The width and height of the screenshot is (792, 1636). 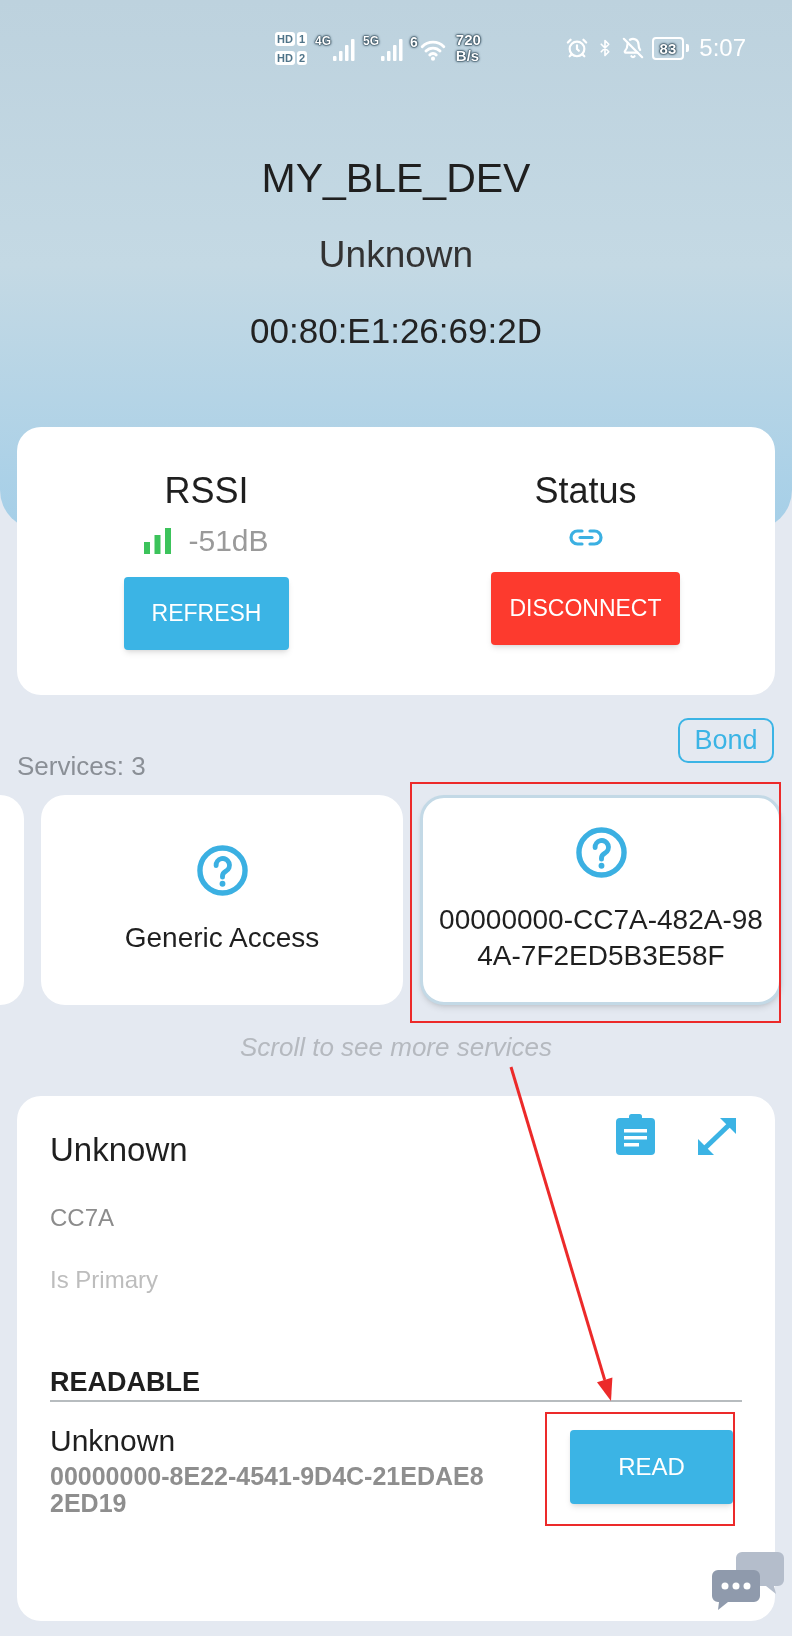 What do you see at coordinates (206, 491) in the screenshot?
I see `rssi-label: RSSI` at bounding box center [206, 491].